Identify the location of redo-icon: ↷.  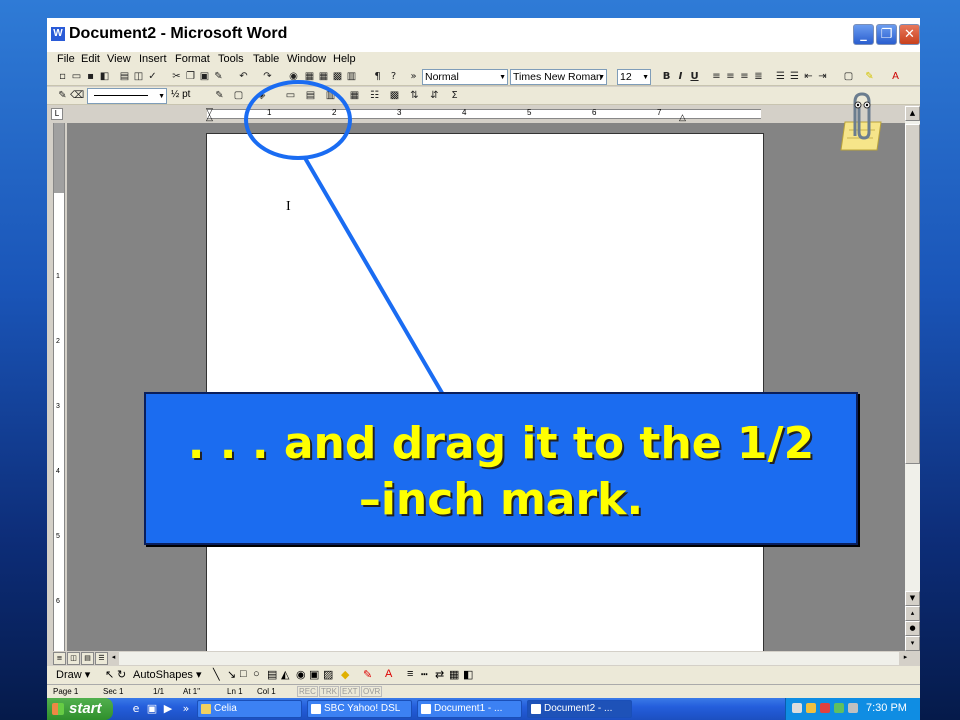
(267, 76).